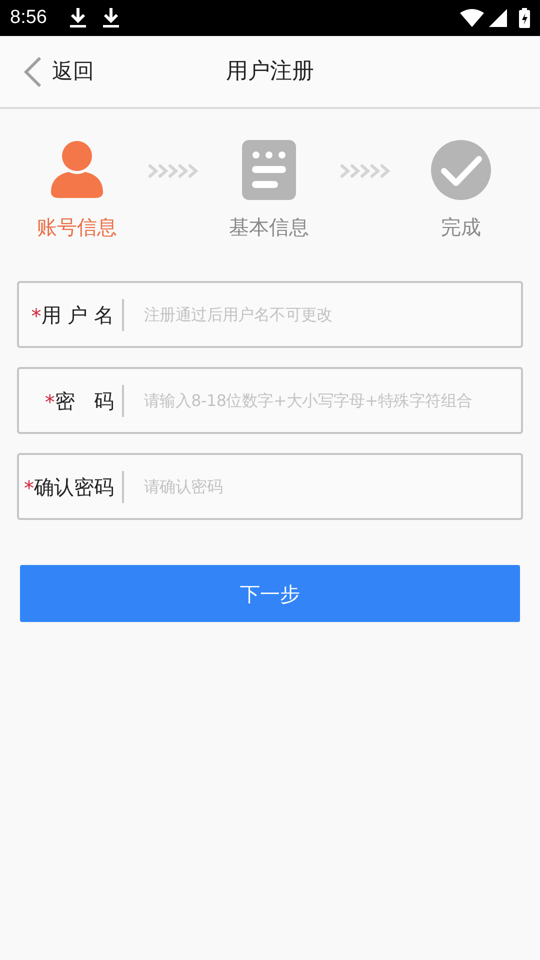  Describe the element at coordinates (33, 71) in the screenshot. I see `back-icon` at that location.